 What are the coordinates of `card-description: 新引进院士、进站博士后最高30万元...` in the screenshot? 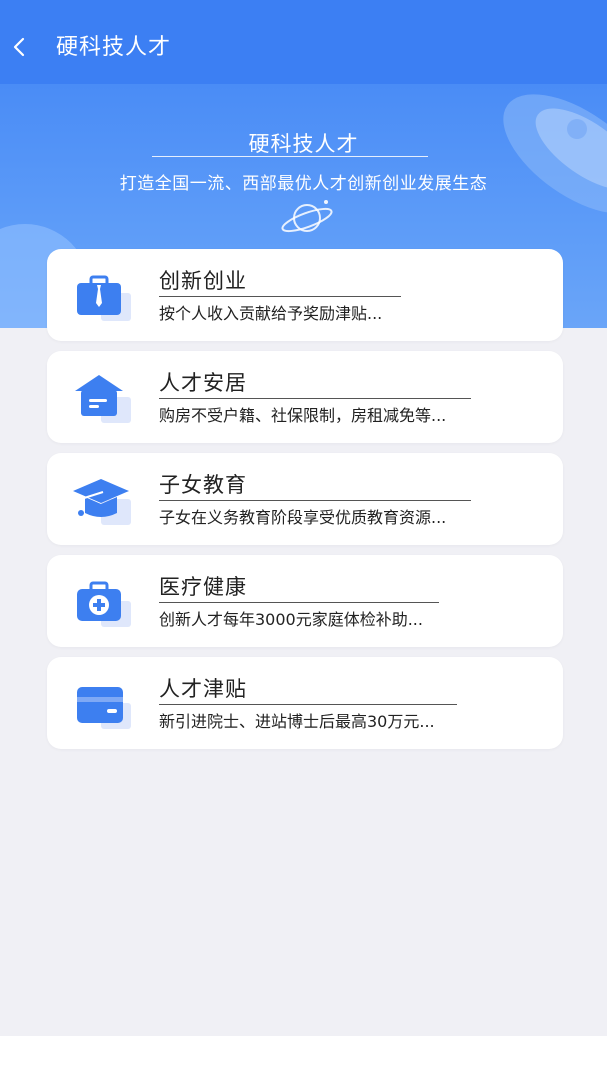 It's located at (297, 721).